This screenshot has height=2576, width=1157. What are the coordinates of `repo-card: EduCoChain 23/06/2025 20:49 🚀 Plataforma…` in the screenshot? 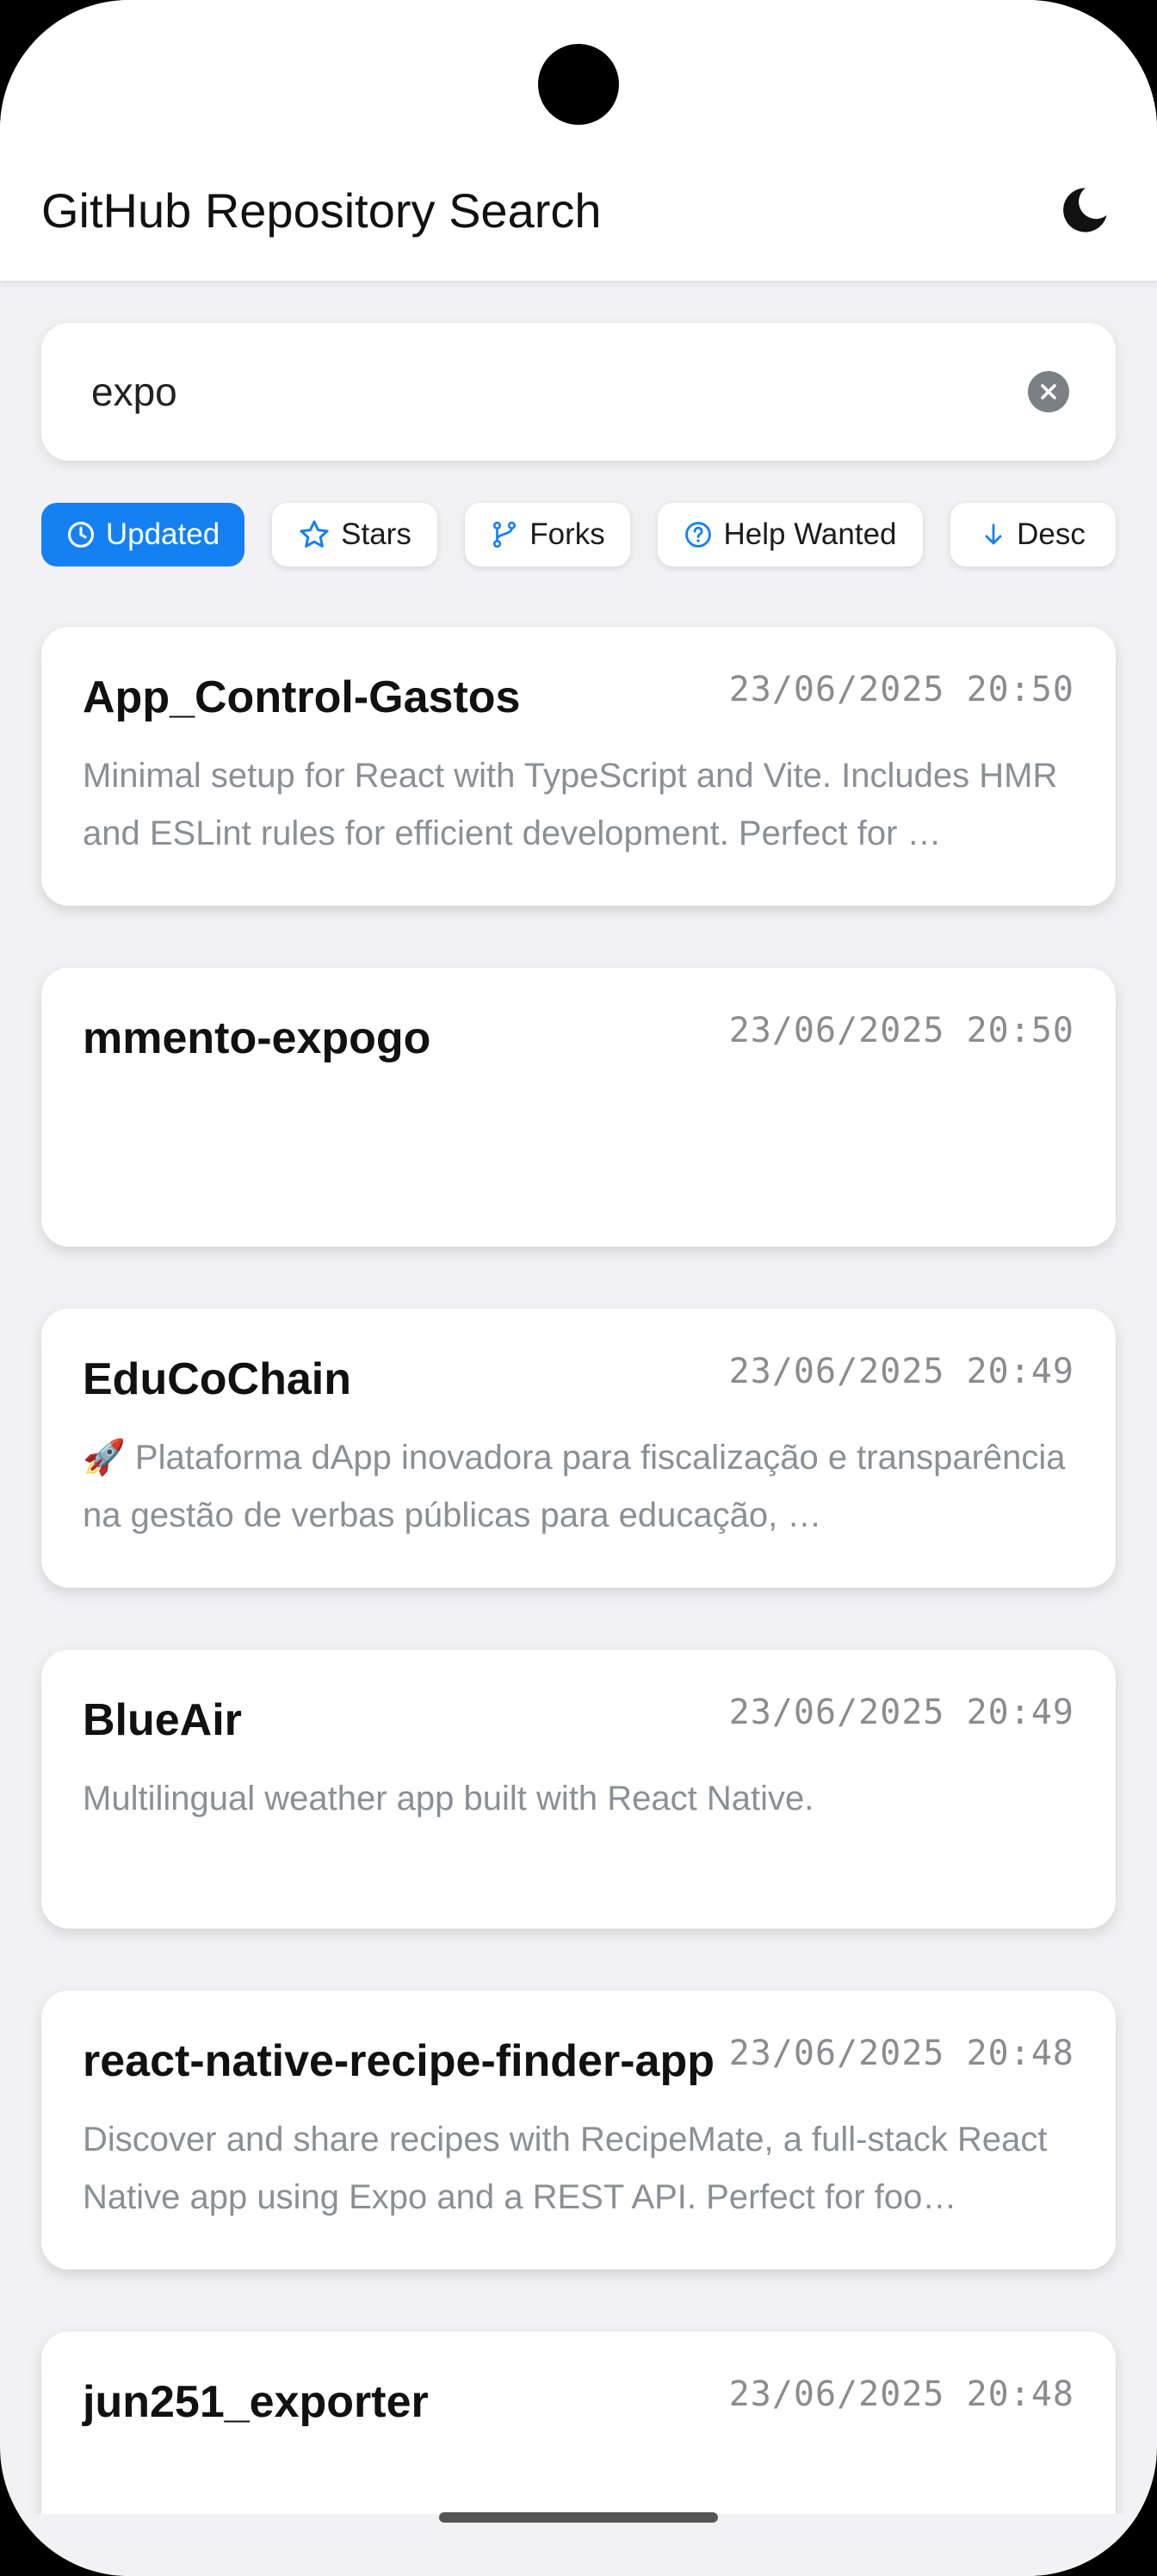 It's located at (579, 1448).